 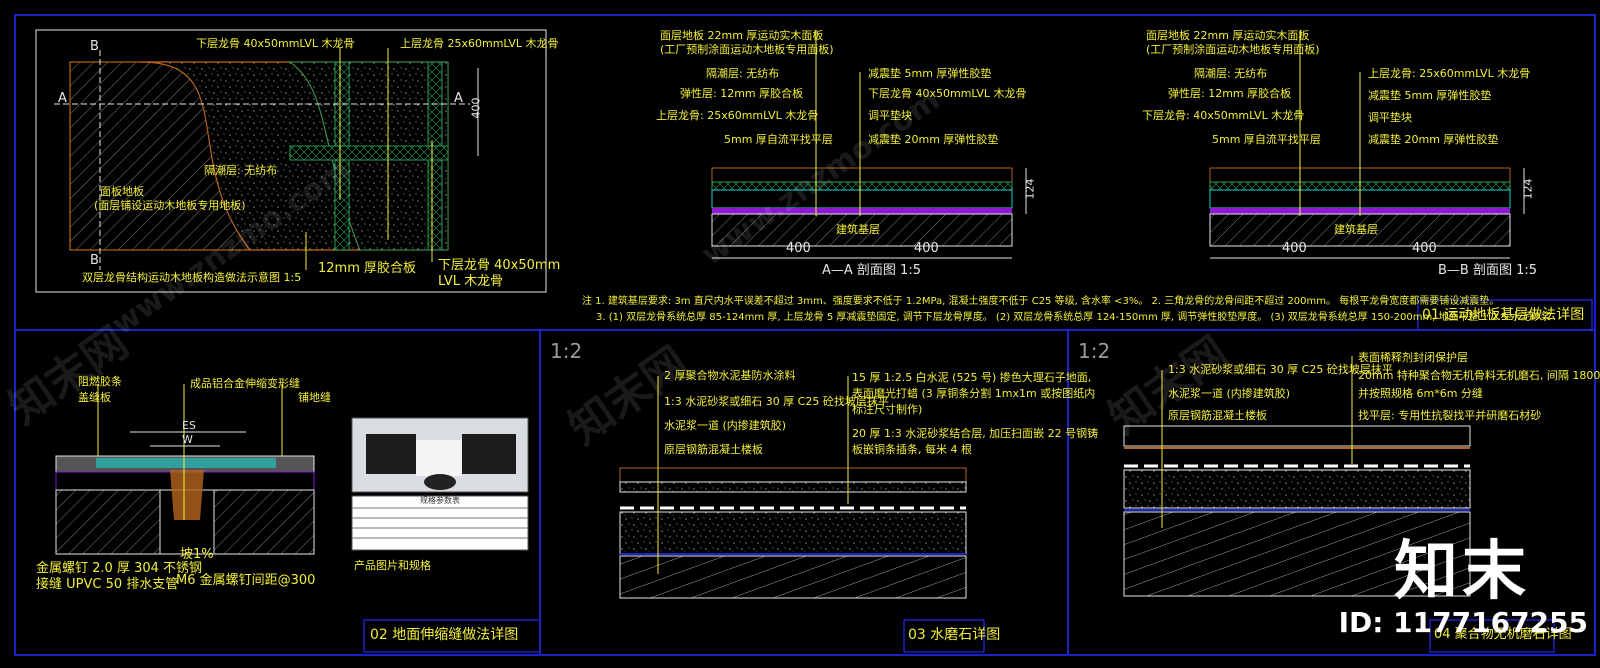 What do you see at coordinates (62, 98) in the screenshot?
I see `section-mark-a-left: A` at bounding box center [62, 98].